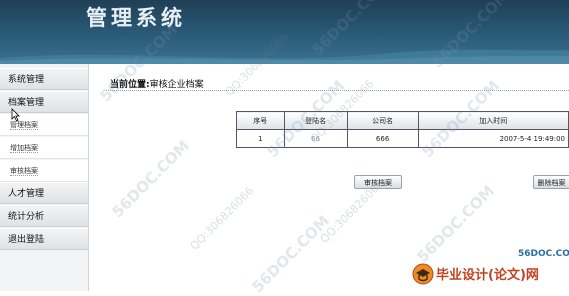  I want to click on delete-archive-button: 删除档案, so click(551, 182).